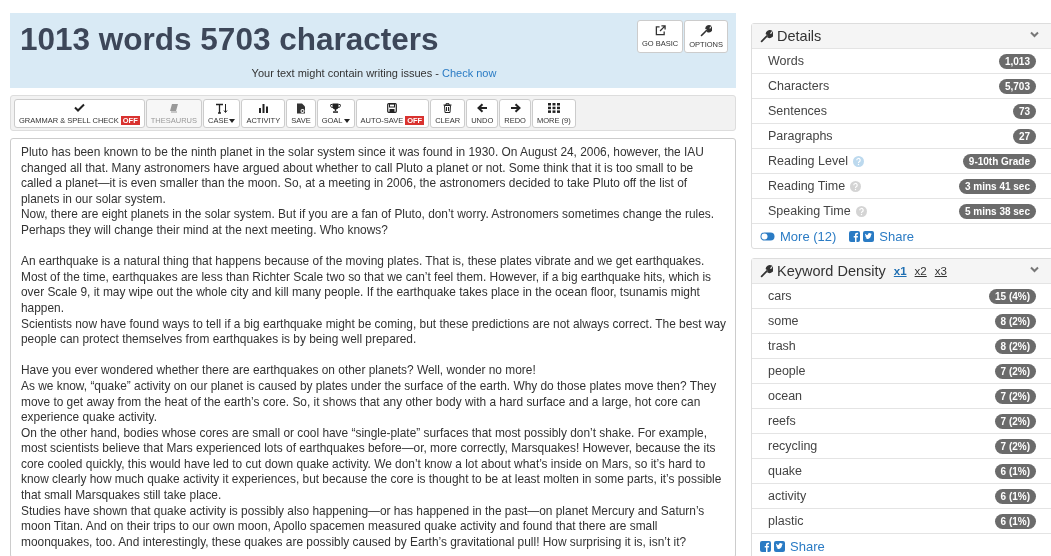 The image size is (1051, 556). What do you see at coordinates (920, 271) in the screenshot?
I see `density-tab: x2` at bounding box center [920, 271].